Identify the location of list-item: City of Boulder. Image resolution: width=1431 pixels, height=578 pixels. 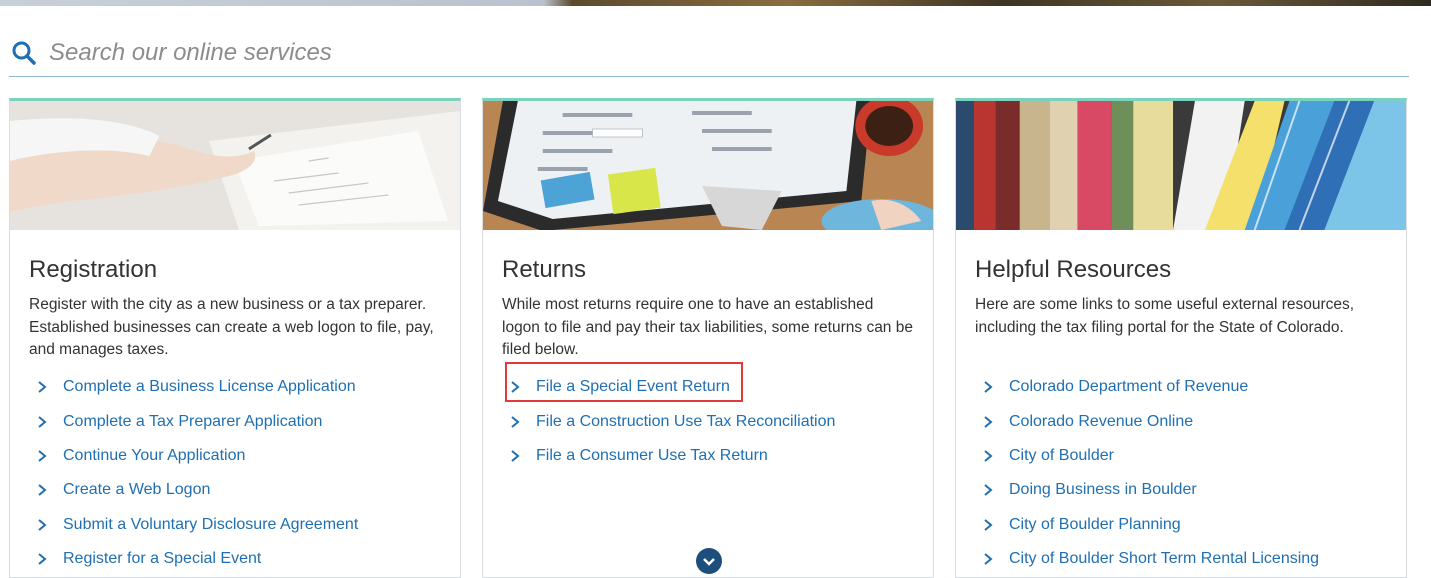
(1147, 456).